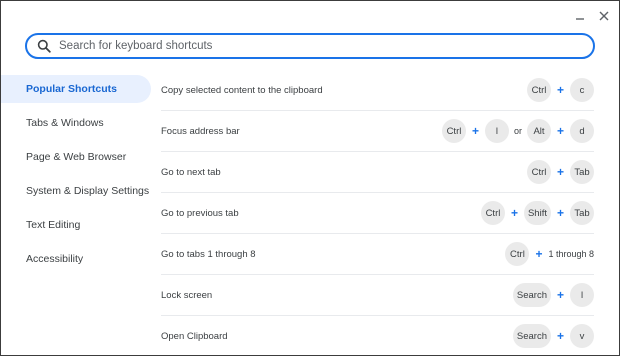 This screenshot has height=356, width=620. What do you see at coordinates (187, 295) in the screenshot?
I see `shortcut-description: Lock screen` at bounding box center [187, 295].